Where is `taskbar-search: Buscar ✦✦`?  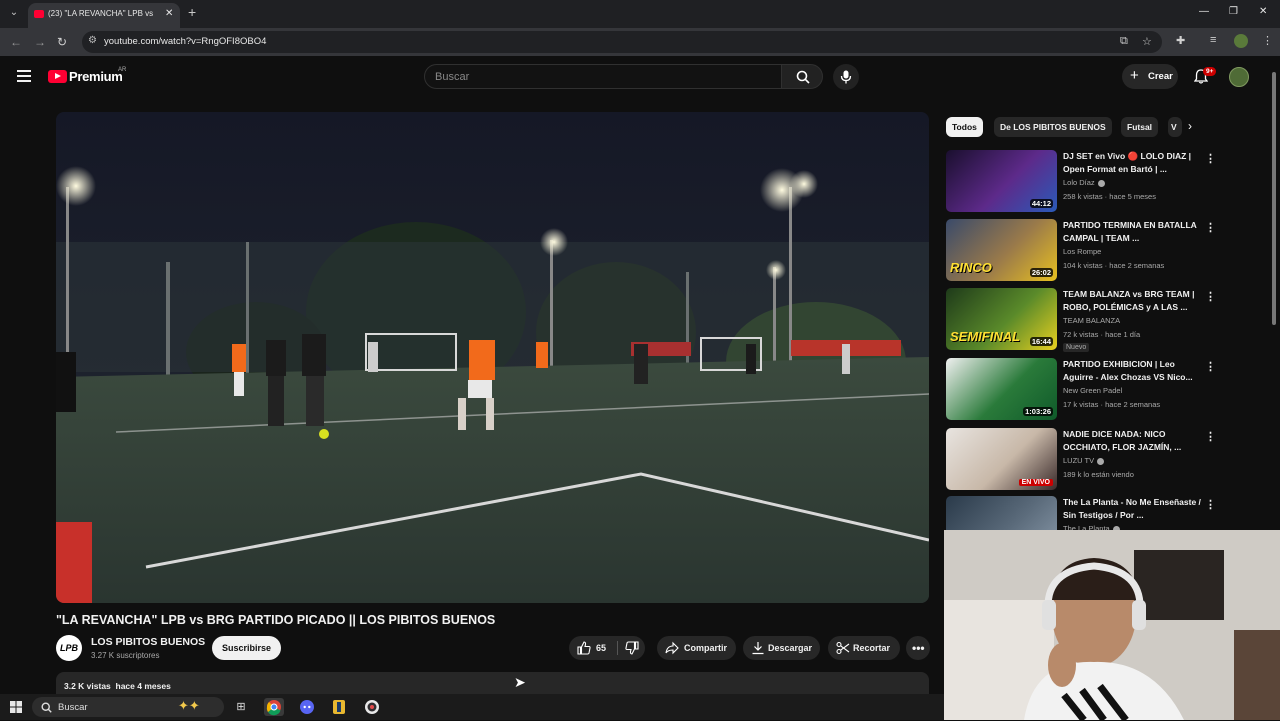
taskbar-search: Buscar ✦✦ is located at coordinates (128, 707).